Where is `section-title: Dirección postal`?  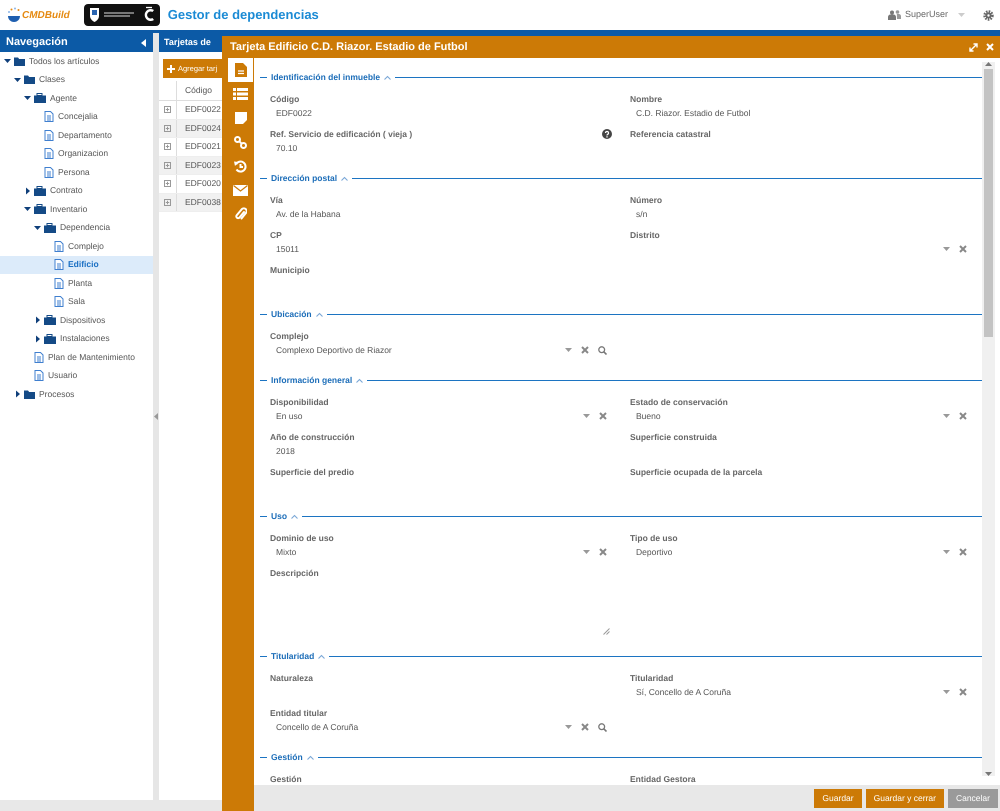 section-title: Dirección postal is located at coordinates (304, 178).